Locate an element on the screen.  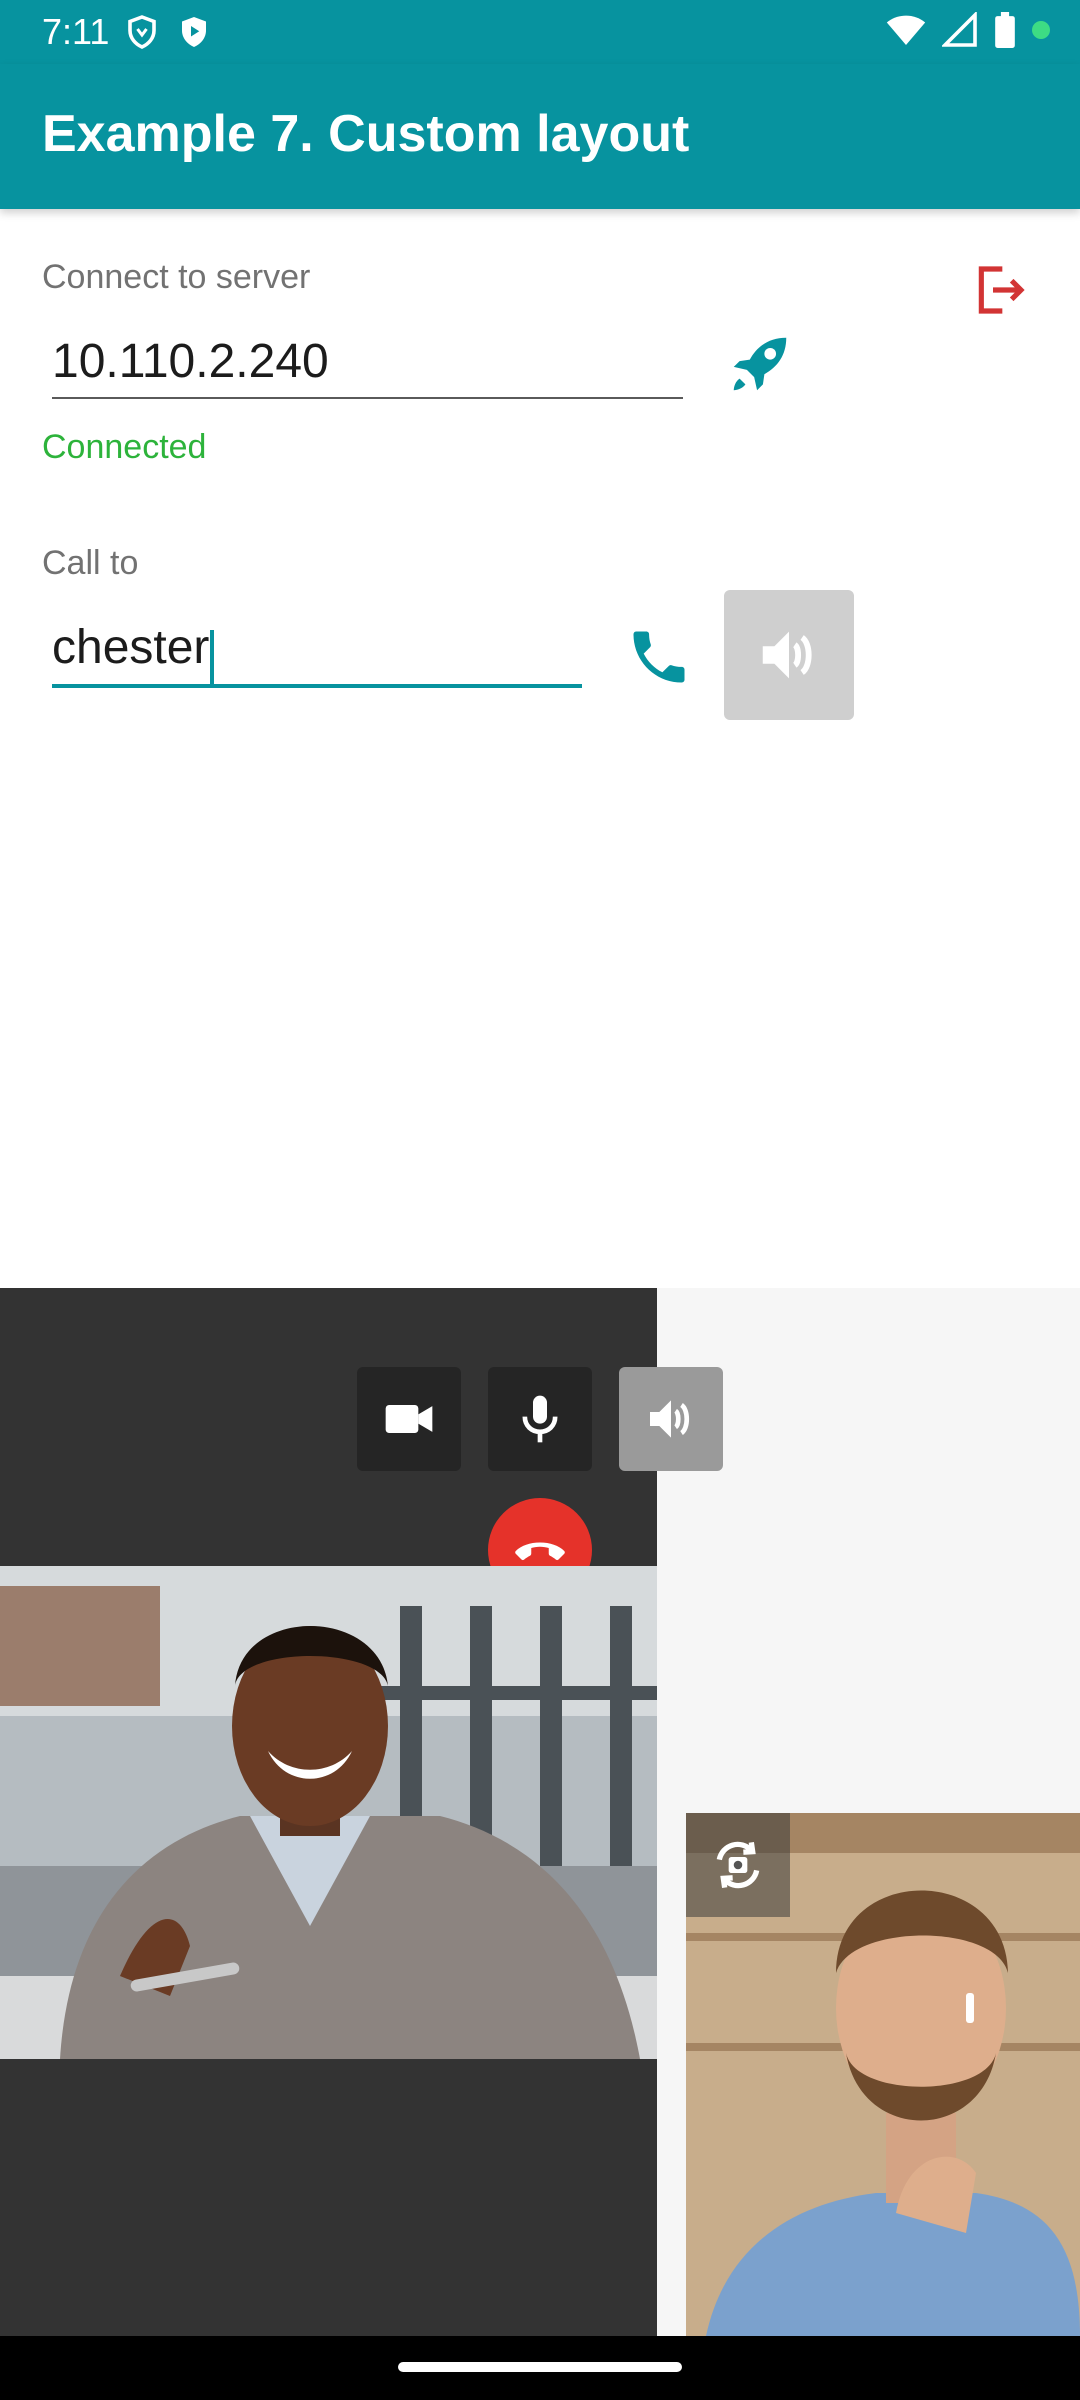
video-camera-icon is located at coordinates (409, 1419).